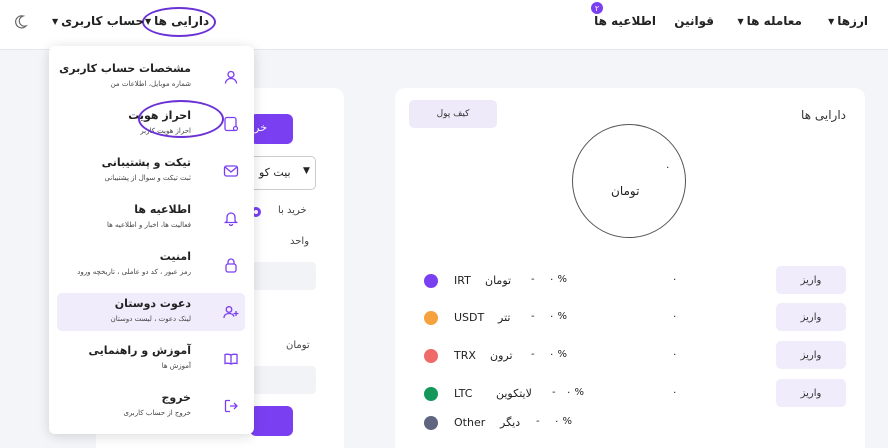 The image size is (888, 448). What do you see at coordinates (635, 394) in the screenshot?
I see `asset-row-ltc: واریز ۰ % ۰ - لایتکوین LTC` at bounding box center [635, 394].